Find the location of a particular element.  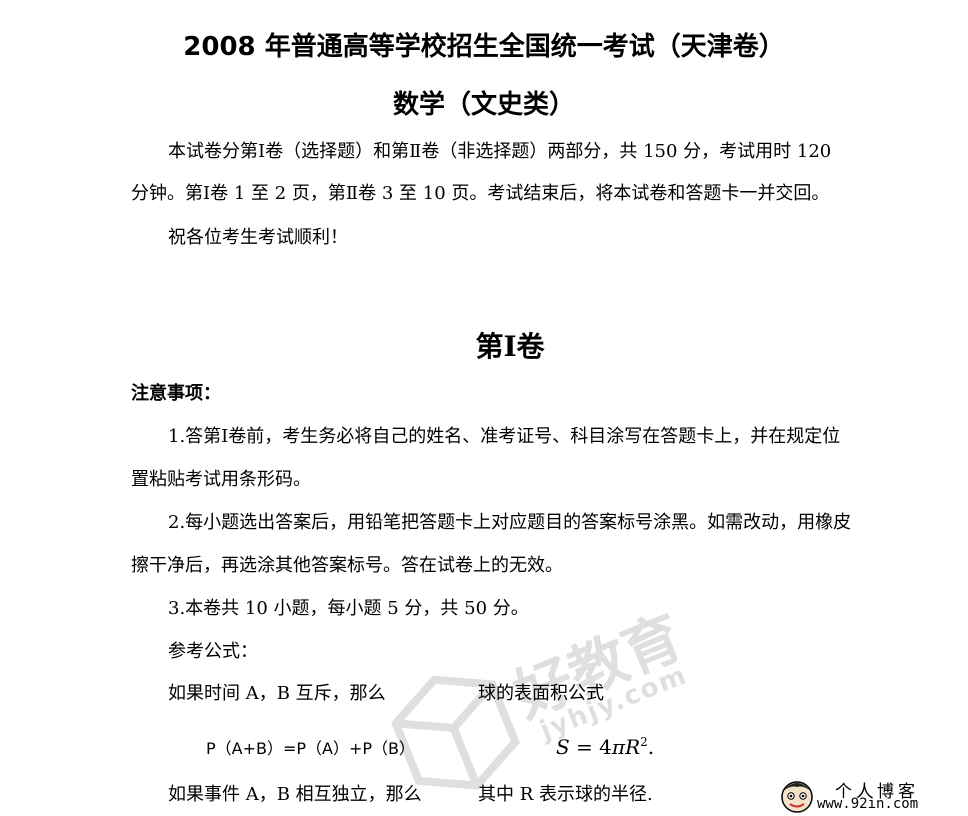

exam-title: 2008 年普通高等学校招生全国统一考试（天津卷） is located at coordinates (484, 47).